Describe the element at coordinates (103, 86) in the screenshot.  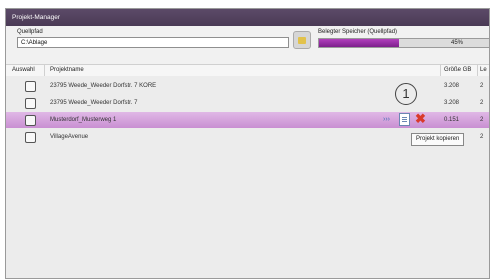
I see `project-name: 23795 Weede_Weeder Dorfstr. 7 KORE` at that location.